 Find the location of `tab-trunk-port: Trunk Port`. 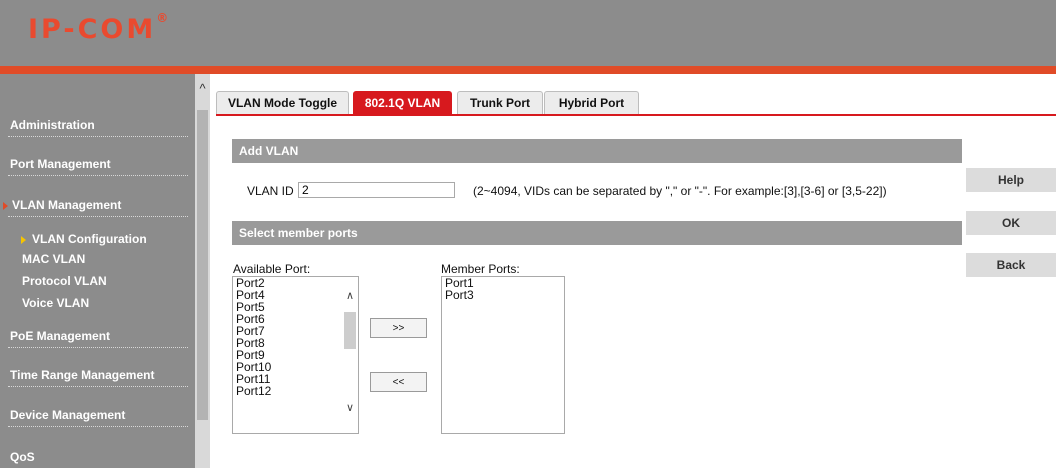

tab-trunk-port: Trunk Port is located at coordinates (500, 102).